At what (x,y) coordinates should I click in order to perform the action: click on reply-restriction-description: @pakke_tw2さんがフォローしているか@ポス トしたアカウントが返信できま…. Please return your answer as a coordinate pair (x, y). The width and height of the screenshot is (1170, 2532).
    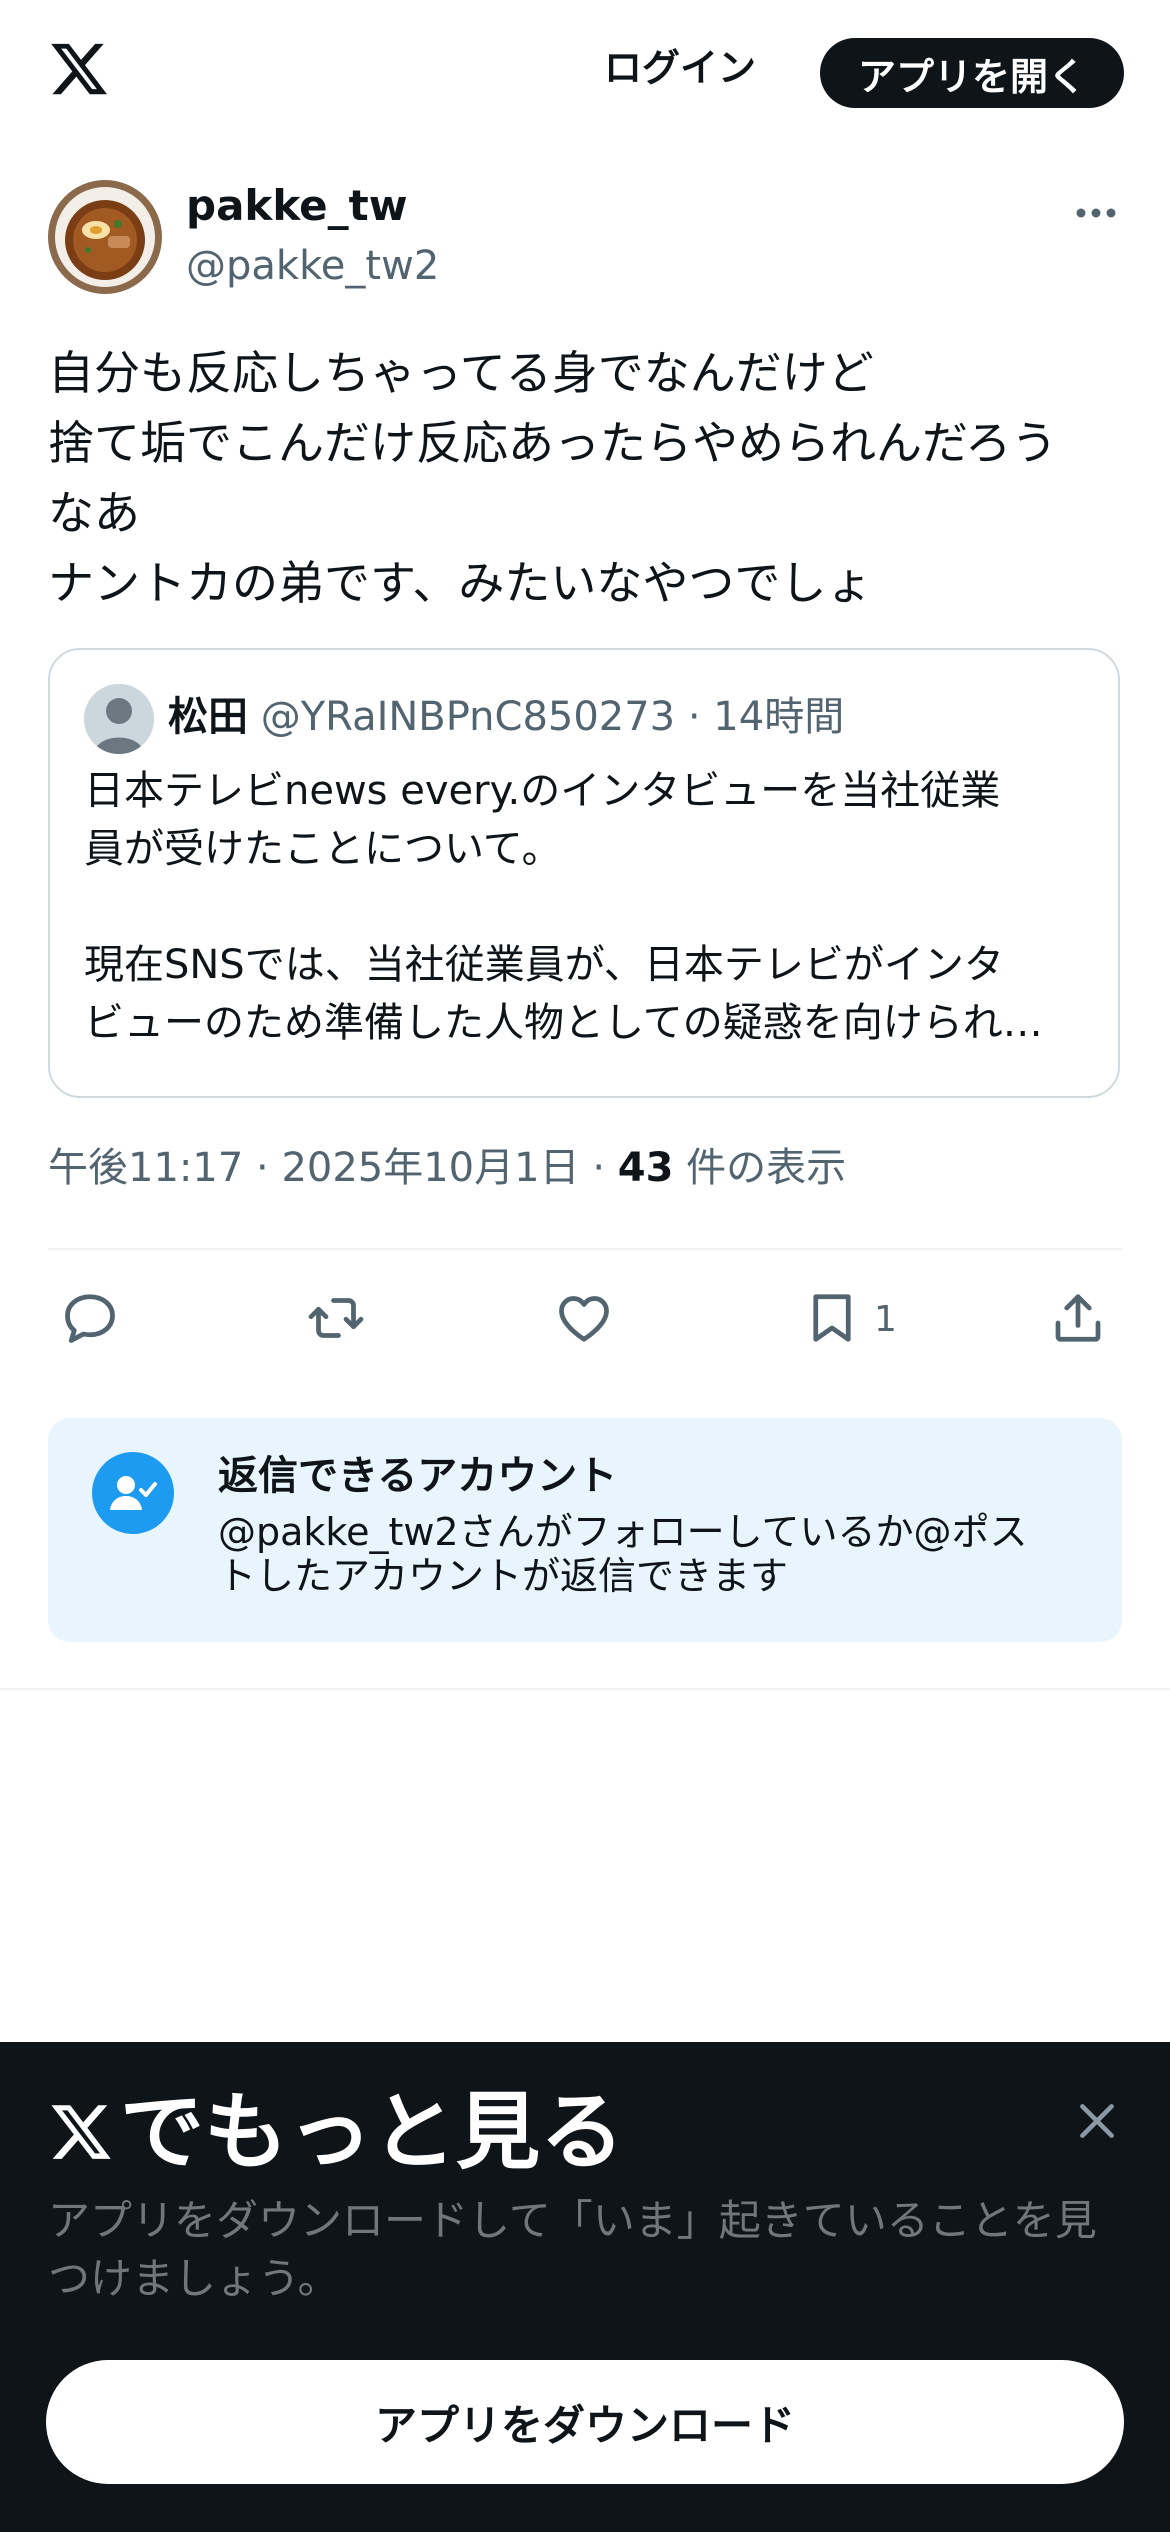
    Looking at the image, I should click on (623, 1554).